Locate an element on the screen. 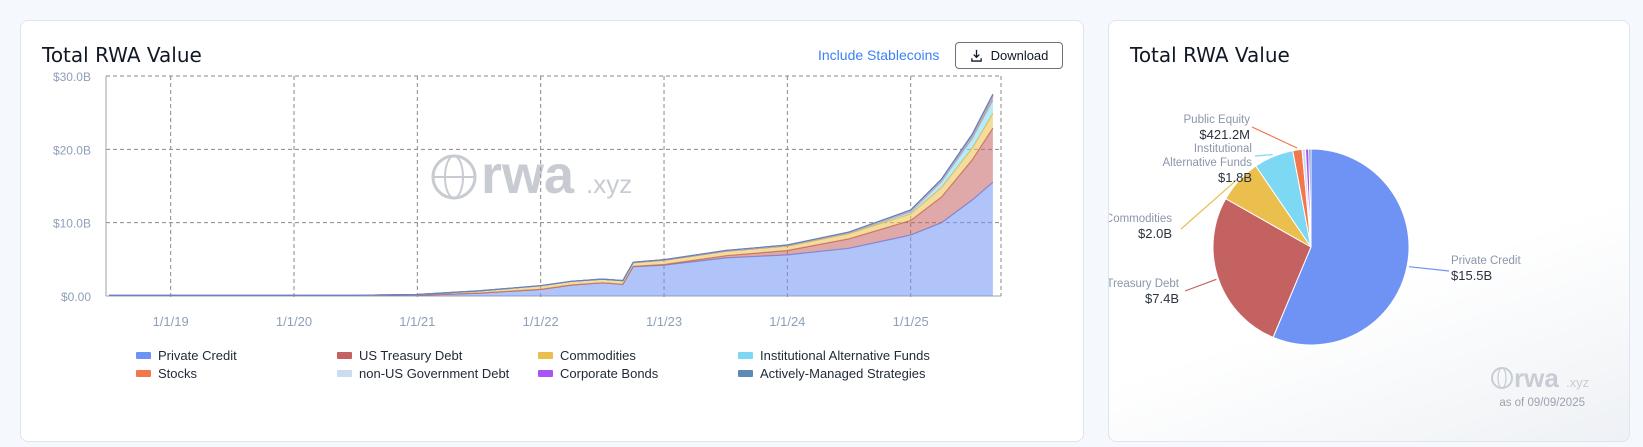 The image size is (1643, 447). rwa-watermark: rwa .xyz is located at coordinates (531, 175).